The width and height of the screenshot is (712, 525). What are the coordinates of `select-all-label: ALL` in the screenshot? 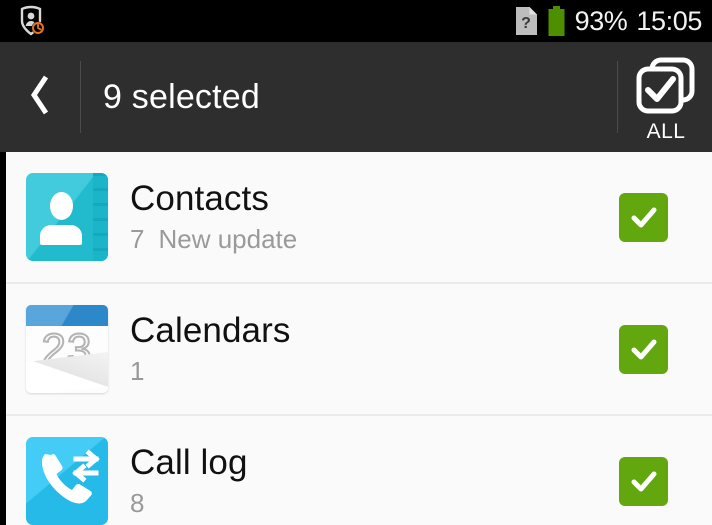 It's located at (666, 131).